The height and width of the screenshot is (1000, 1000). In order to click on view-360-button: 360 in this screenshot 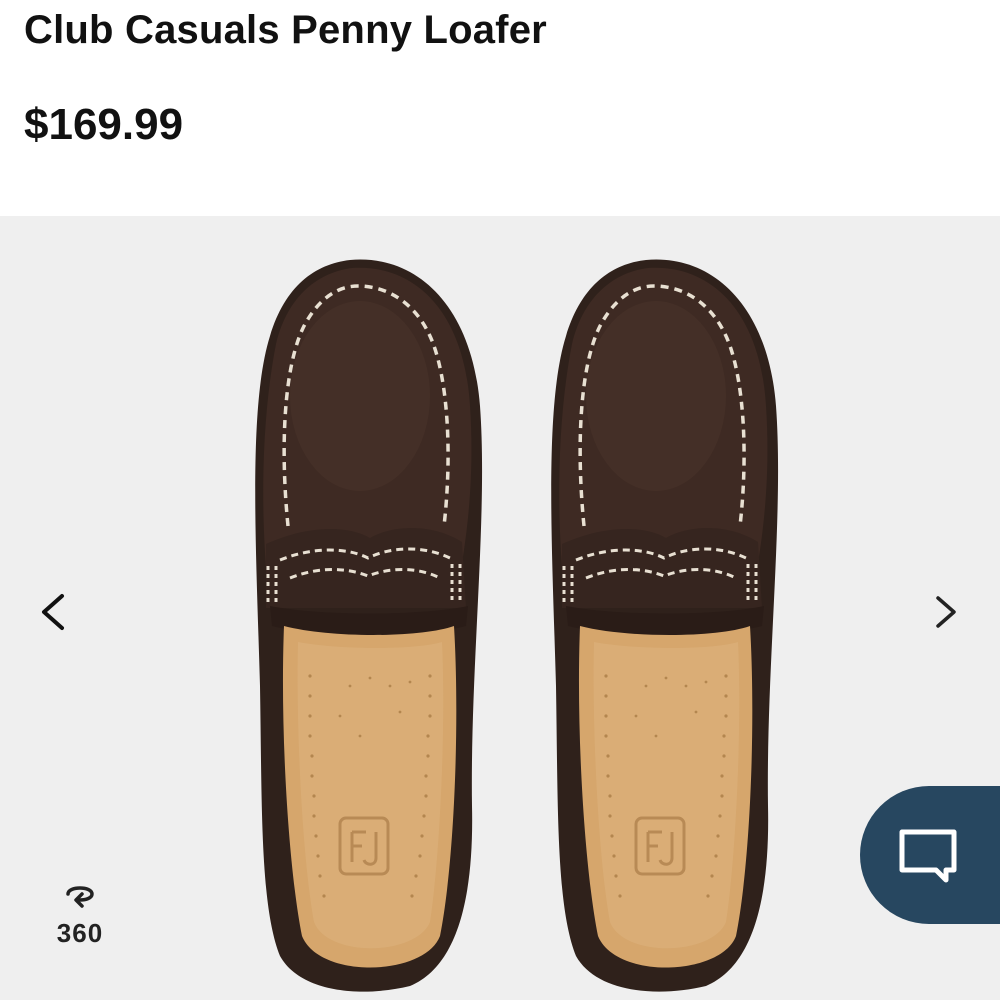, I will do `click(80, 922)`.